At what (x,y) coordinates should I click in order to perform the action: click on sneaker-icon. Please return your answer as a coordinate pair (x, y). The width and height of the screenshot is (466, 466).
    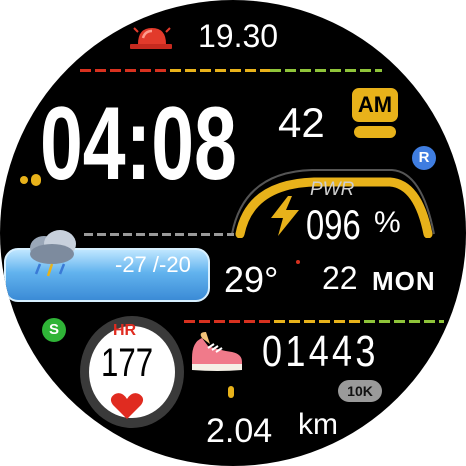
    Looking at the image, I should click on (217, 351).